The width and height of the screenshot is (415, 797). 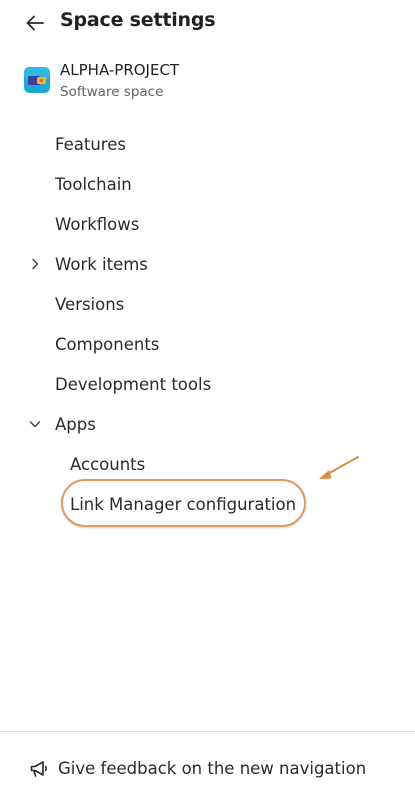 I want to click on chevron-right-icon, so click(x=35, y=264).